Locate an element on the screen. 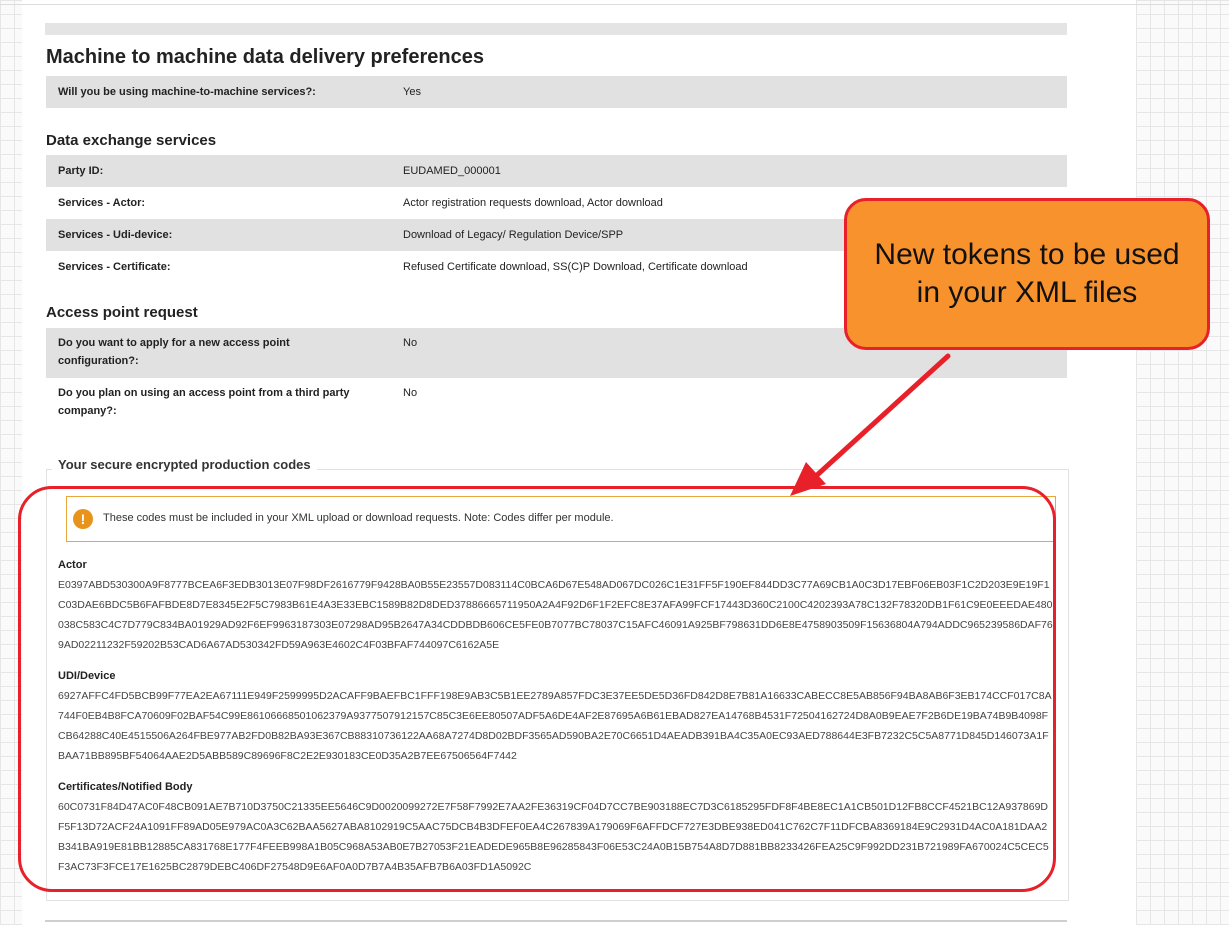 This screenshot has width=1229, height=925. callout-box: New tokens to be used in your XML files is located at coordinates (1027, 274).